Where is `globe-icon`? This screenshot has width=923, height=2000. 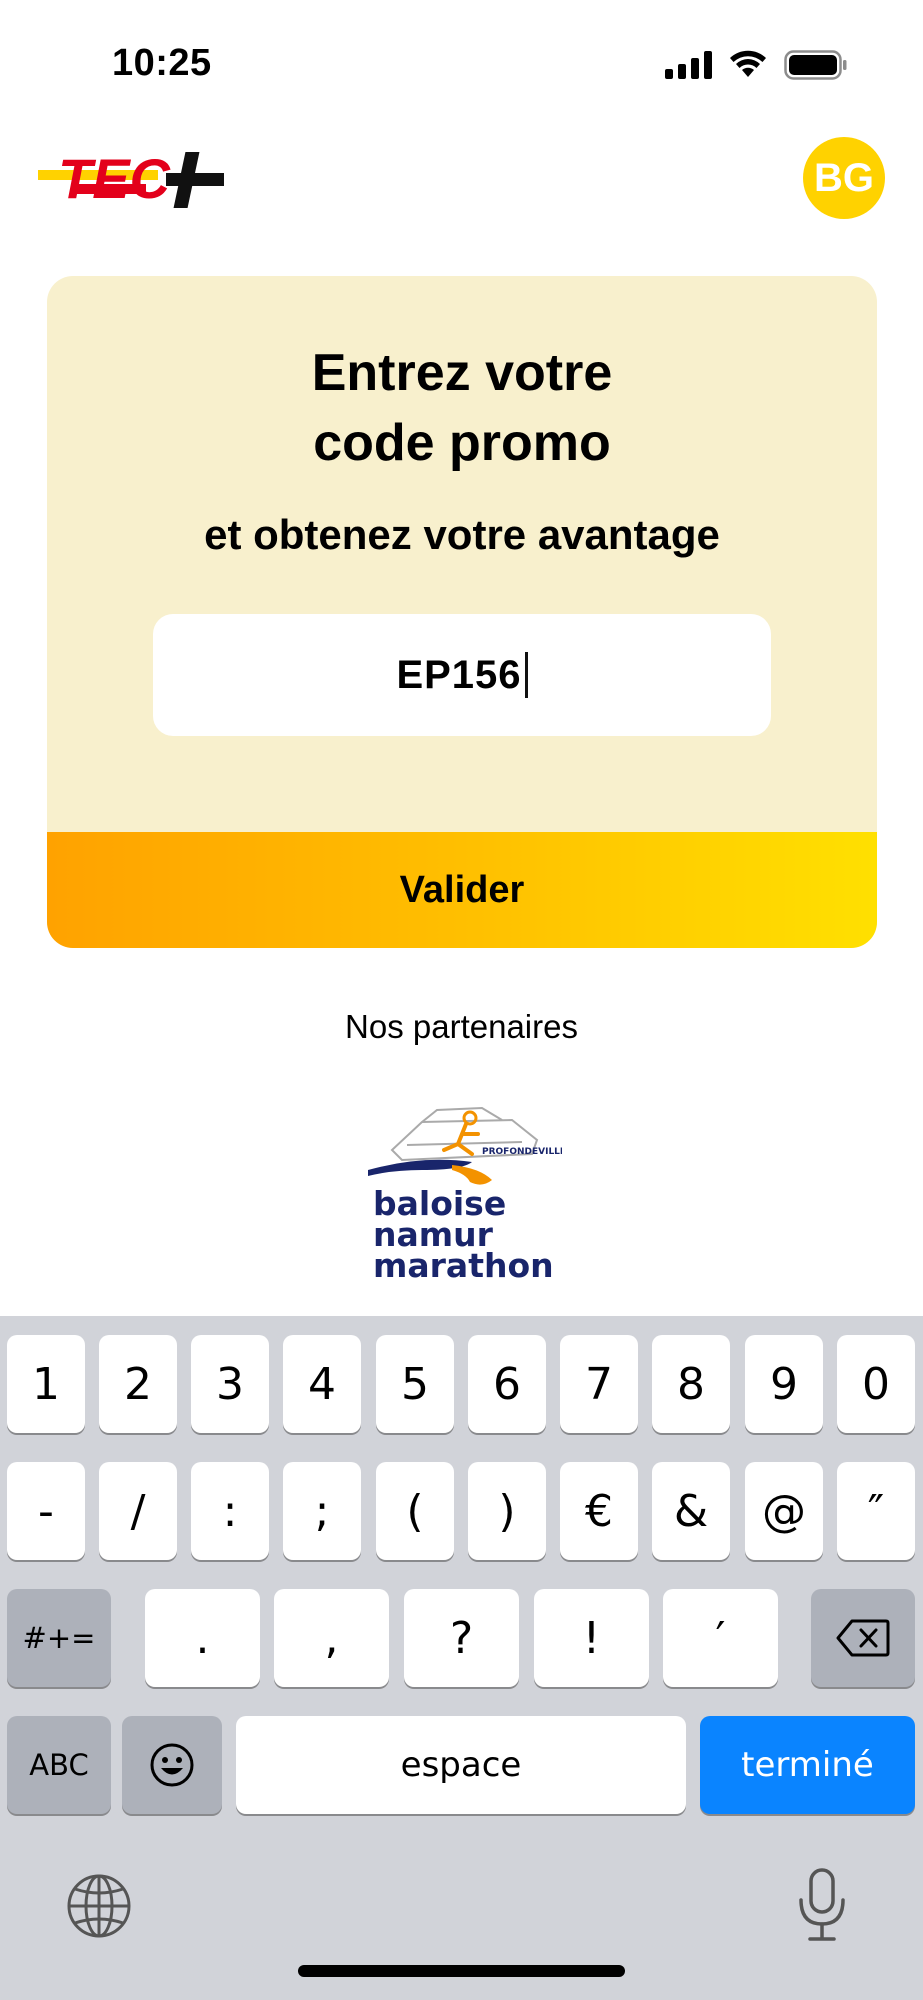
globe-icon is located at coordinates (99, 1906).